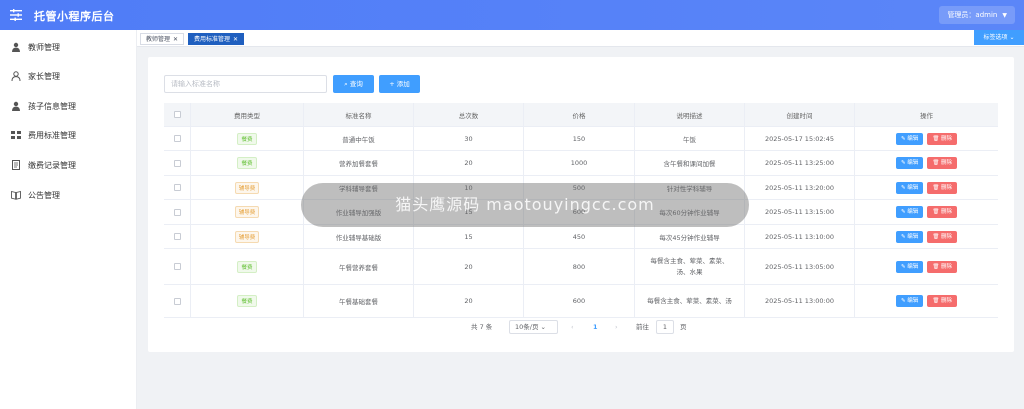  Describe the element at coordinates (572, 327) in the screenshot. I see `prev-page-icon: ‹` at that location.